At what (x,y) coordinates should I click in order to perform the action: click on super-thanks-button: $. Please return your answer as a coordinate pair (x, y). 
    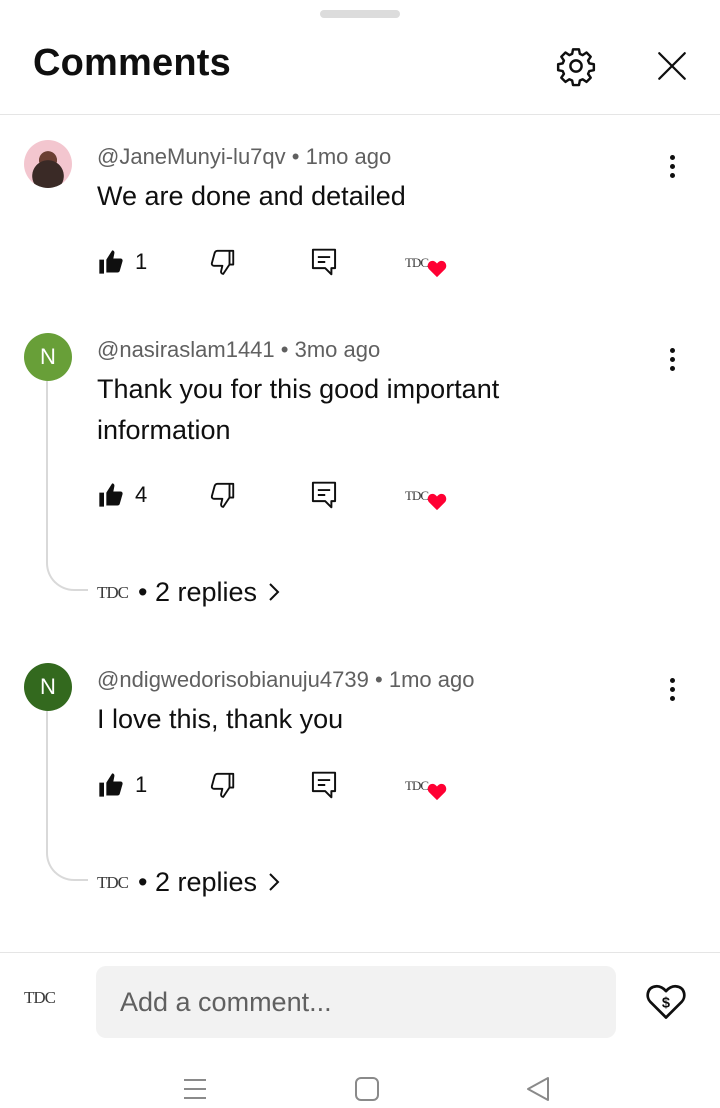
    Looking at the image, I should click on (668, 1003).